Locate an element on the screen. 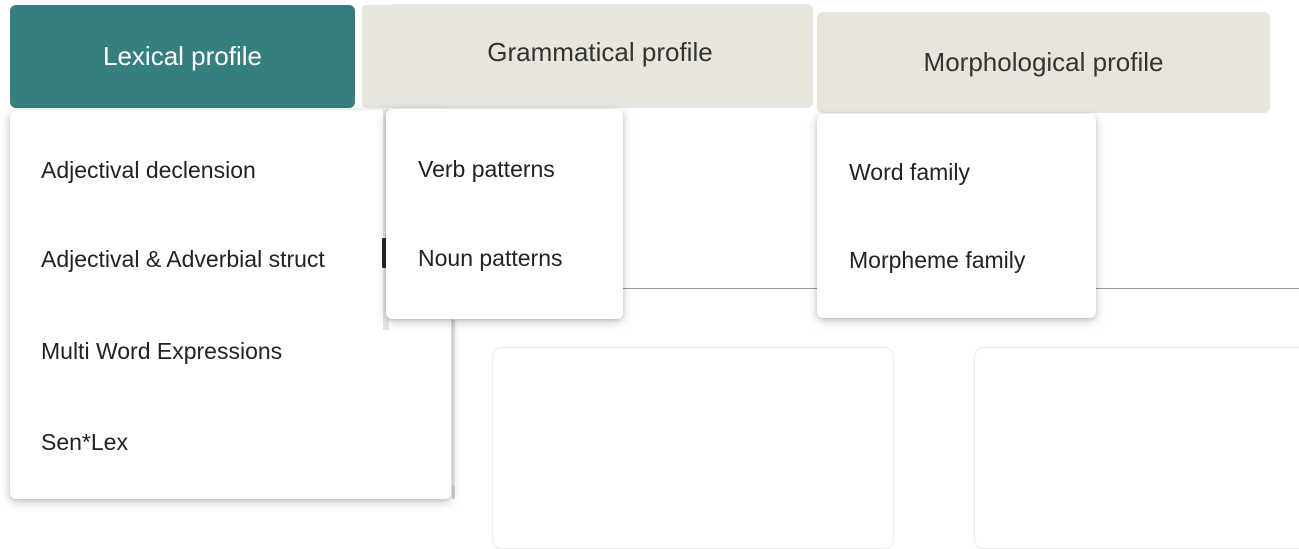  grammatical-profile-menu: Verb patterns Noun patterns is located at coordinates (504, 214).